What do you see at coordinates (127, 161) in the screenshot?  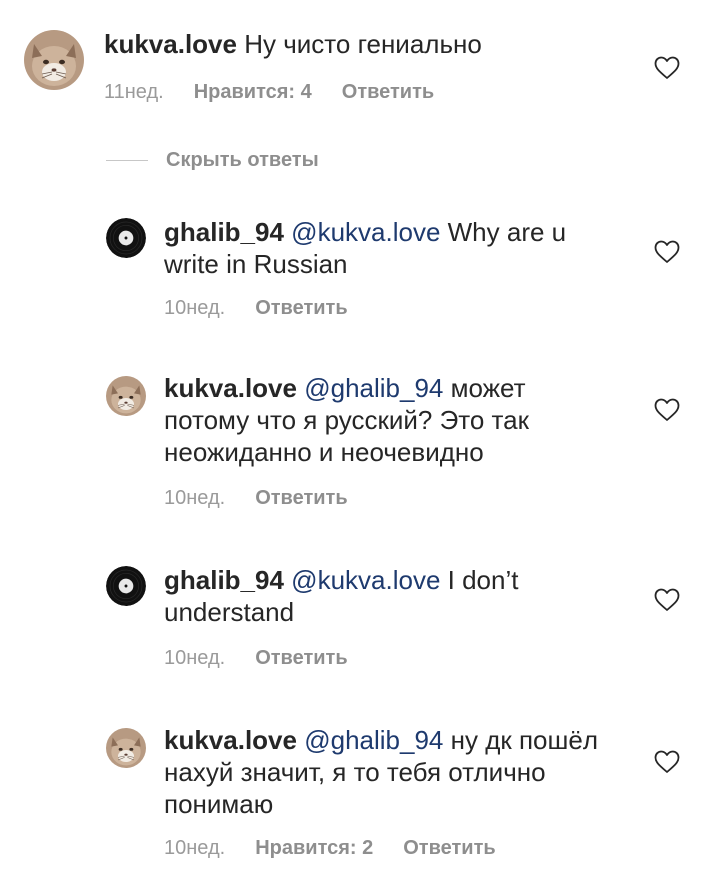 I see `divider-line` at bounding box center [127, 161].